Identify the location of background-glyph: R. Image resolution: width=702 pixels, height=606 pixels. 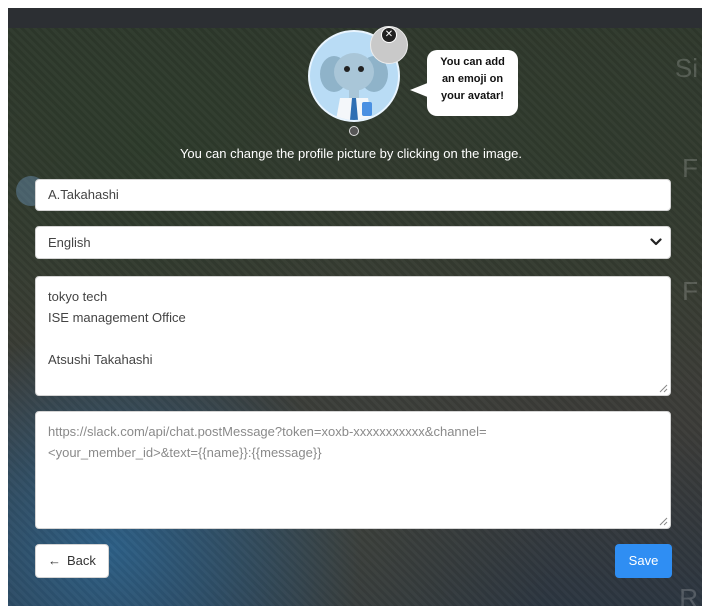
(688, 594).